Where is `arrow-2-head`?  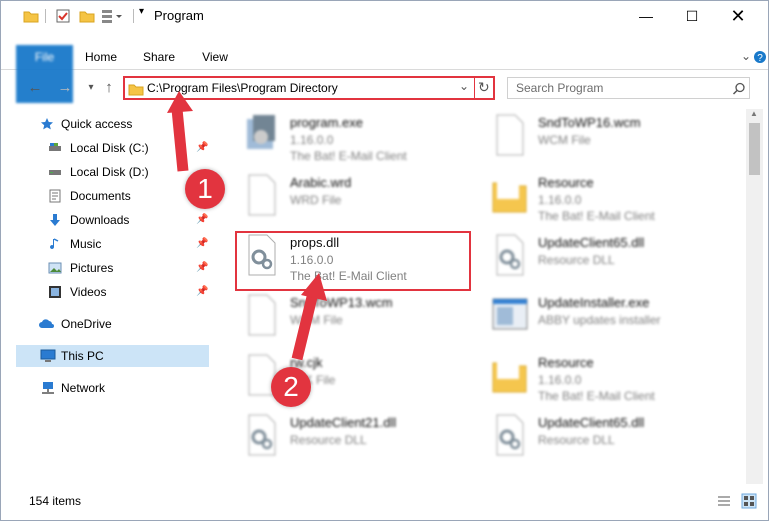
arrow-2-head is located at coordinates (314, 287).